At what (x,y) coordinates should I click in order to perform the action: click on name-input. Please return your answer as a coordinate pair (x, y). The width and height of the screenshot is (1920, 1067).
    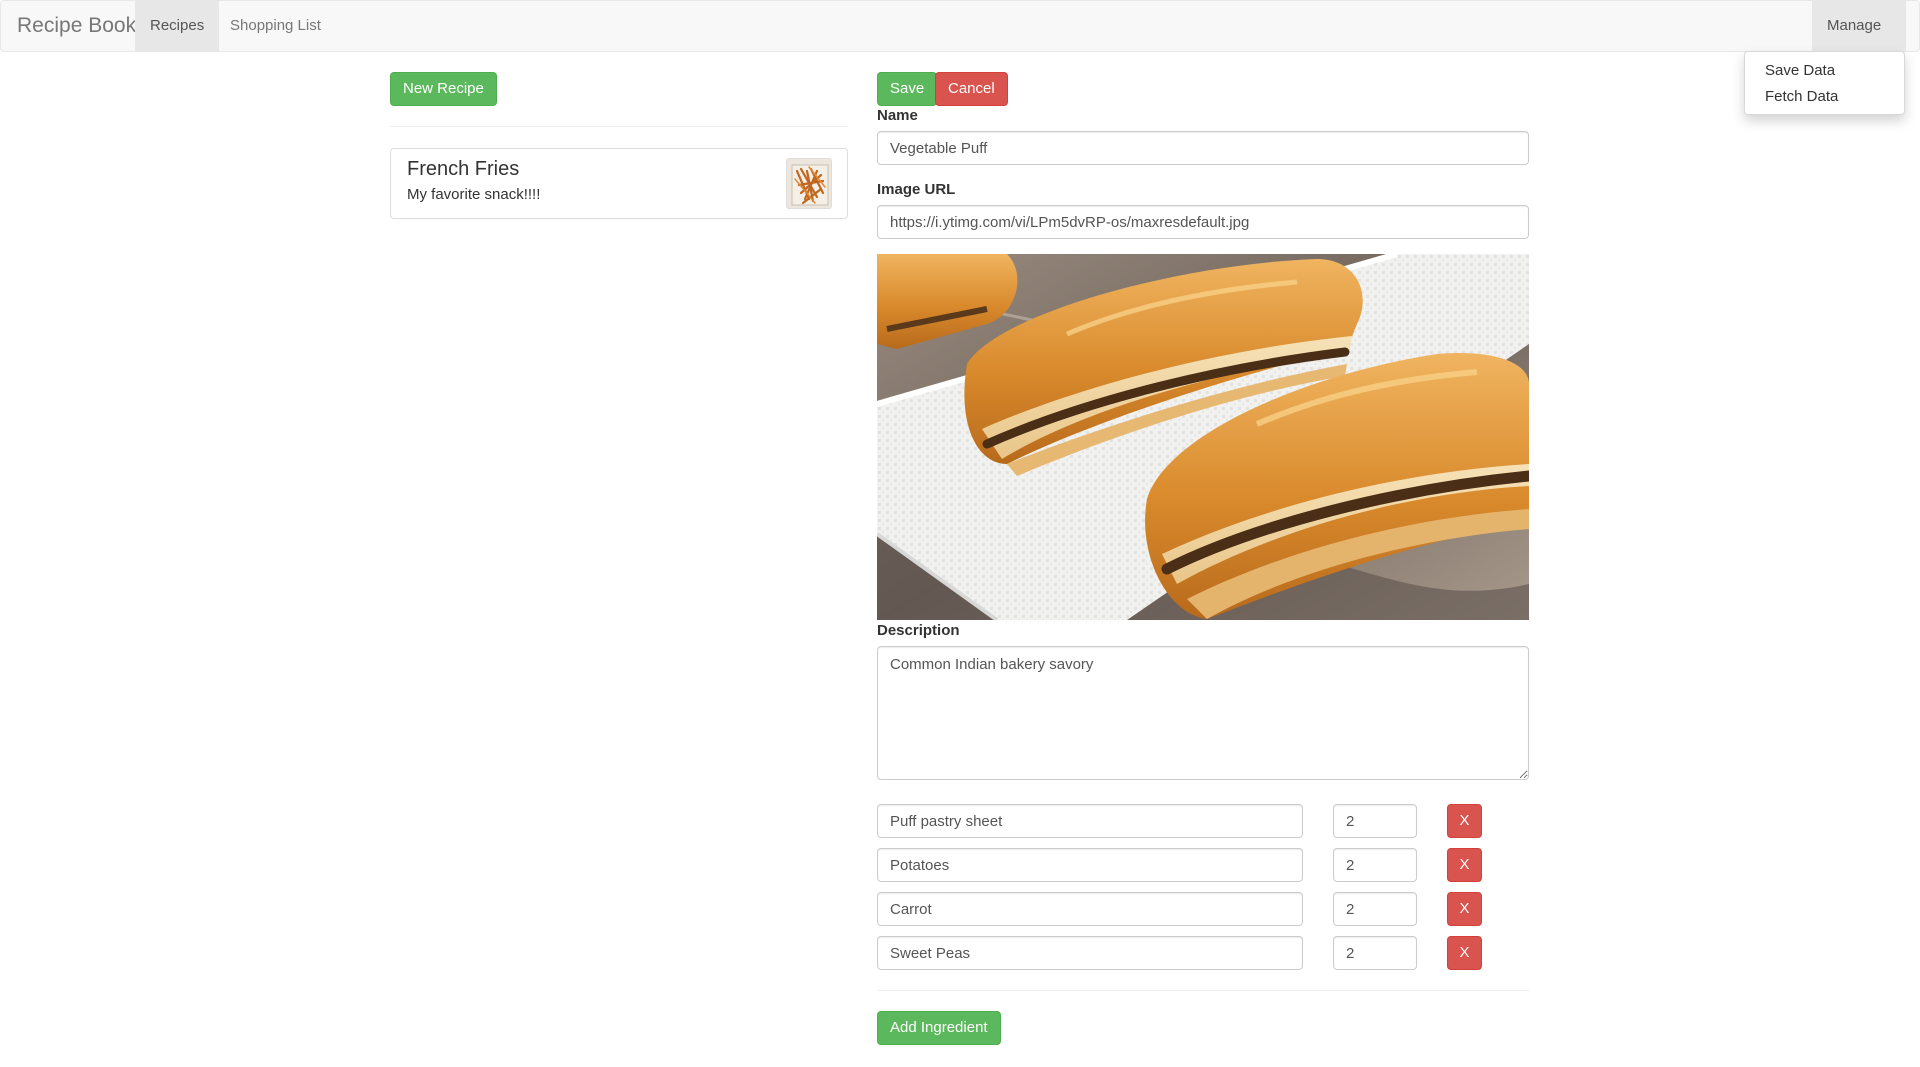
    Looking at the image, I should click on (1203, 148).